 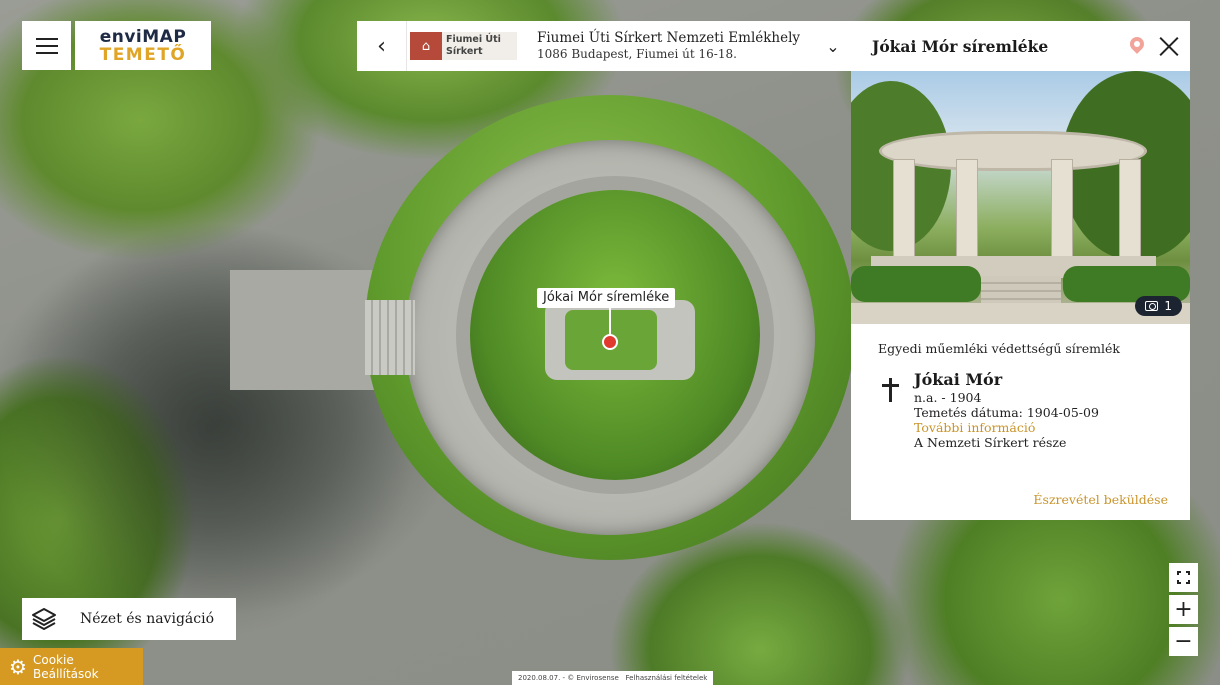 What do you see at coordinates (1152, 306) in the screenshot?
I see `camera-icon` at bounding box center [1152, 306].